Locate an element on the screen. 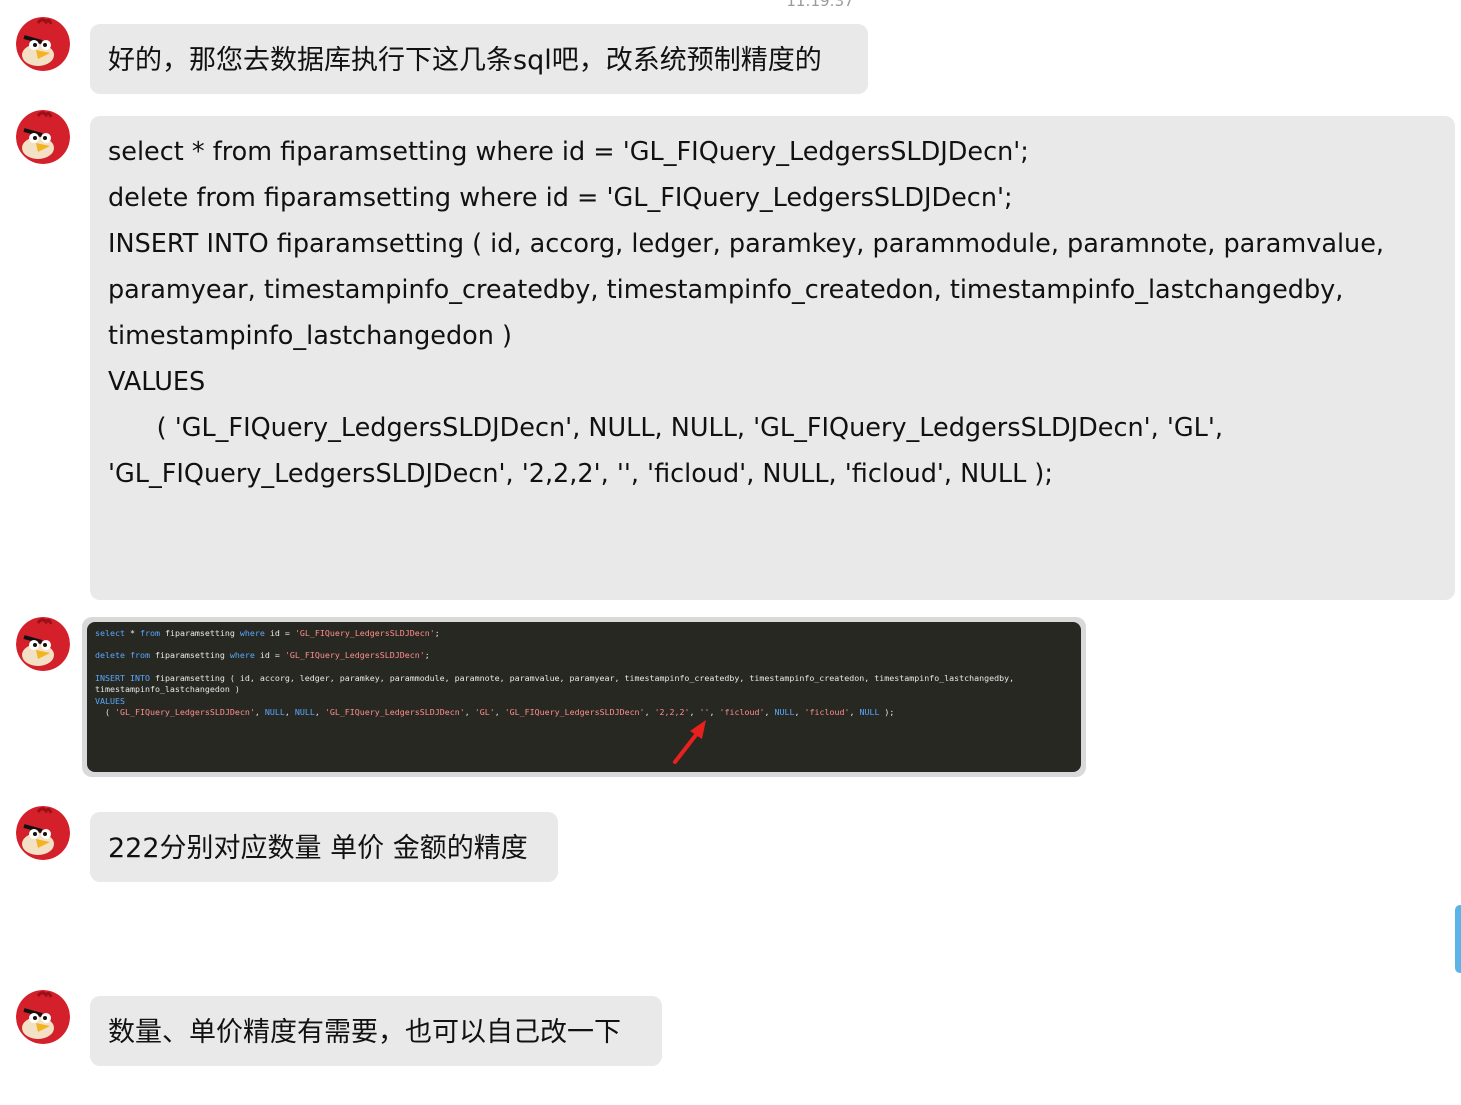  chat-message-bubble: 222分别对应数量 单价 金额的精度 is located at coordinates (324, 847).